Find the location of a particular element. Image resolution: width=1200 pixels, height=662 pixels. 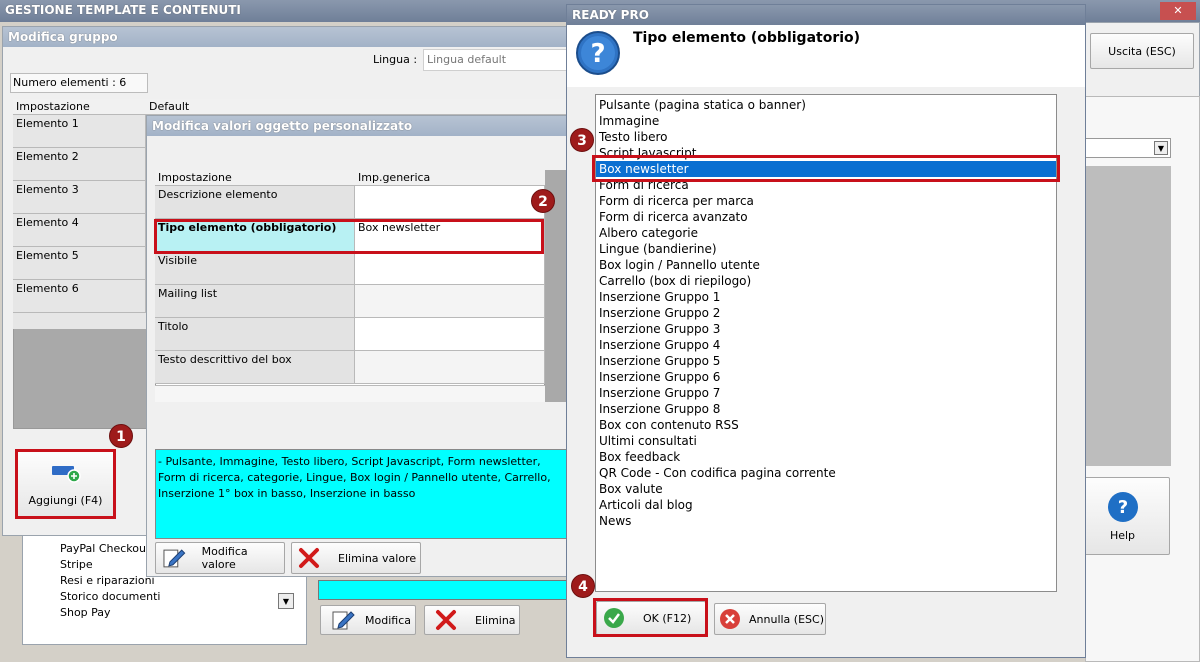

custom-row-label: Mailing list is located at coordinates (188, 293).